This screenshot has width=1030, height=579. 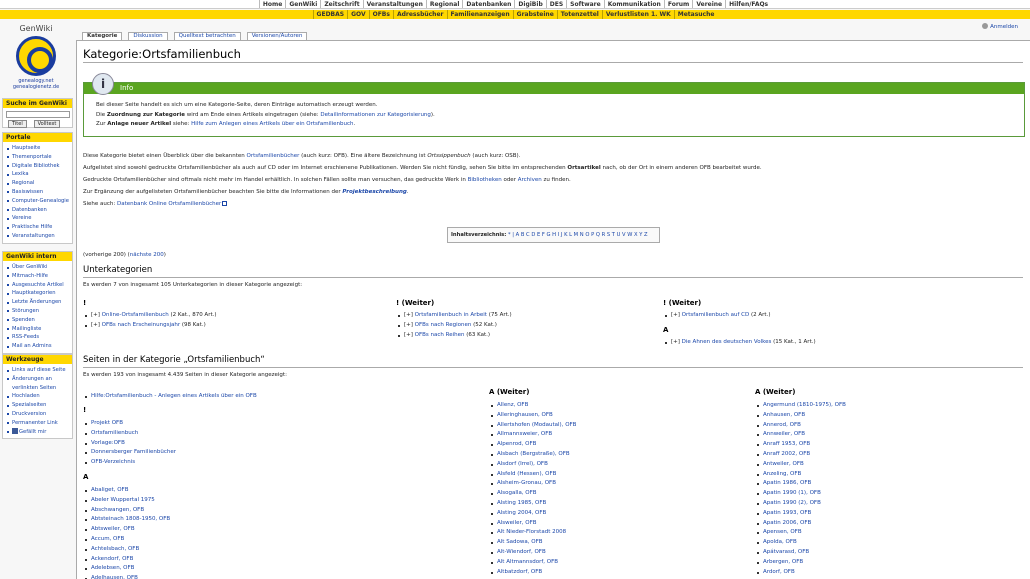 I want to click on page-link: Apatin 1986, OFB, so click(x=787, y=483).